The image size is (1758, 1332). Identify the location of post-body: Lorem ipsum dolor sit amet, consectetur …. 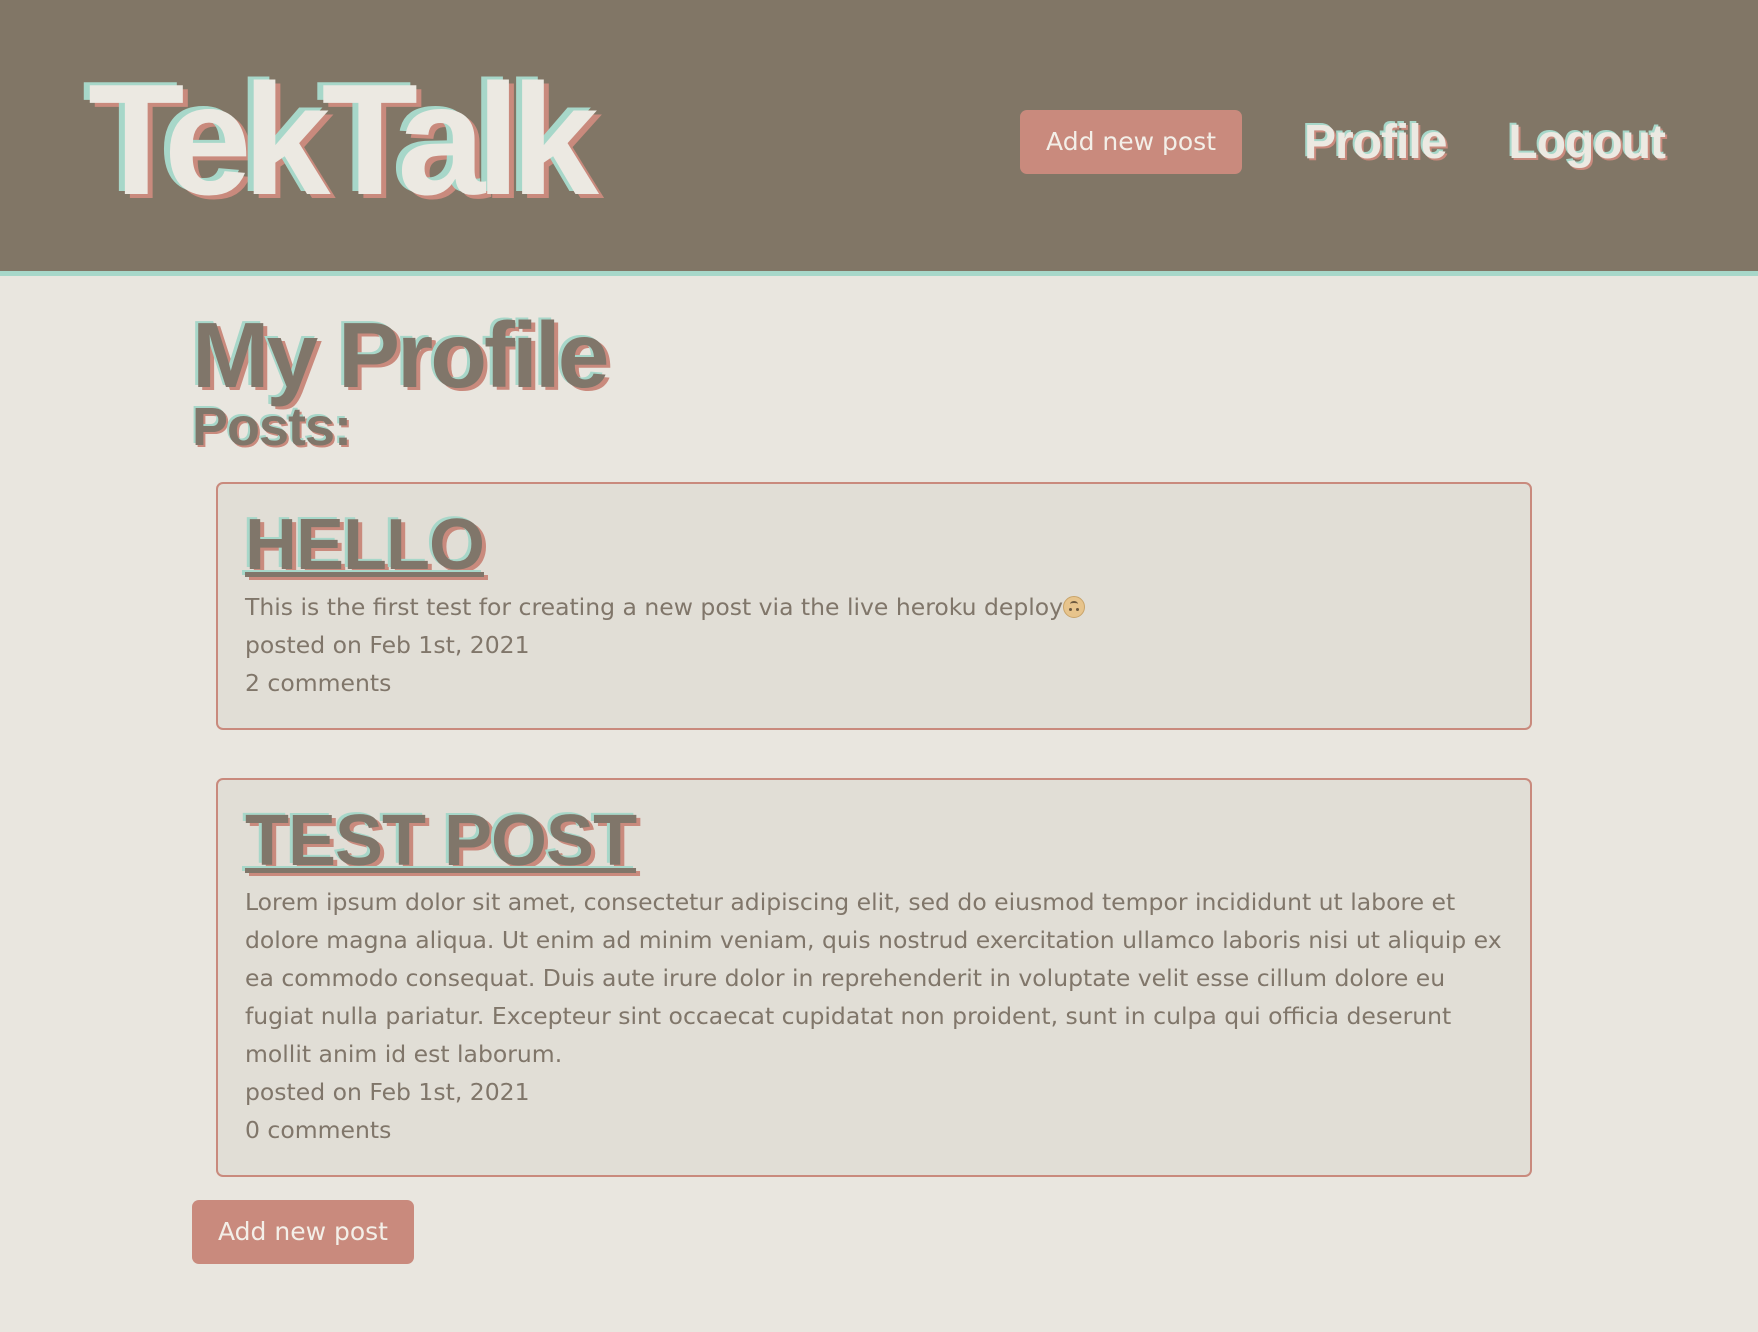
(873, 978).